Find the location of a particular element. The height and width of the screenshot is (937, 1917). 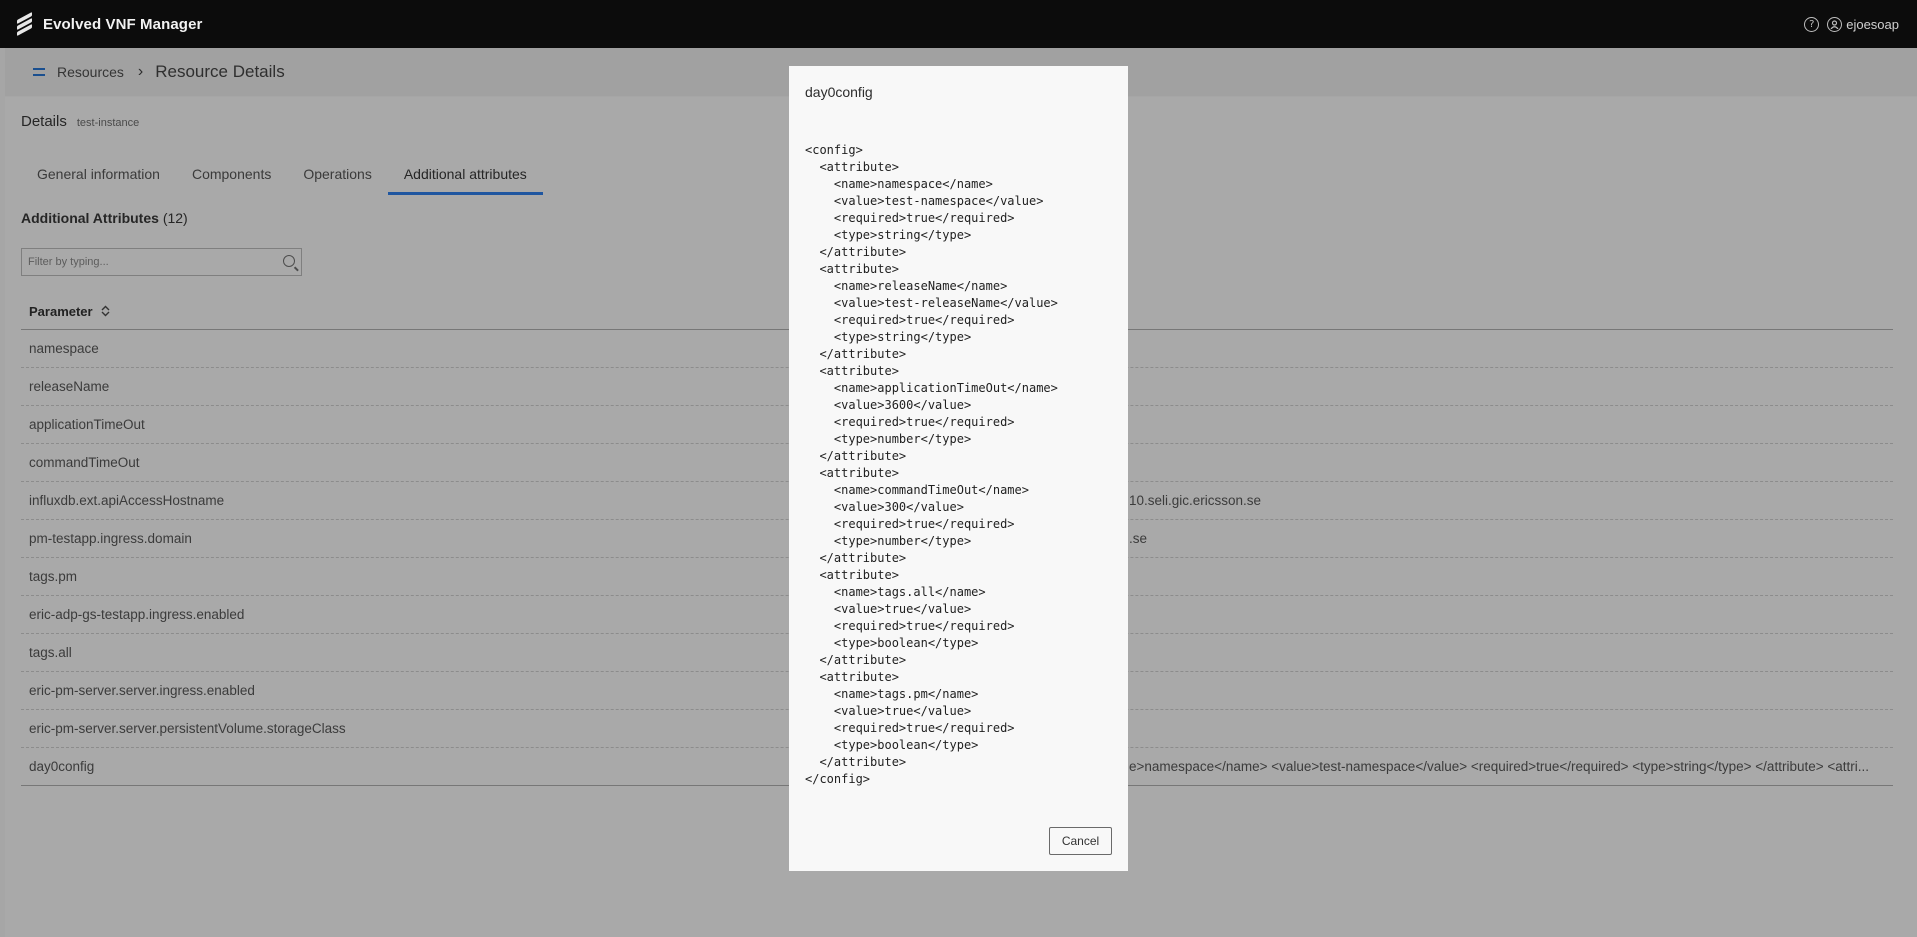

section-title-text: Additional Attributes is located at coordinates (90, 218).